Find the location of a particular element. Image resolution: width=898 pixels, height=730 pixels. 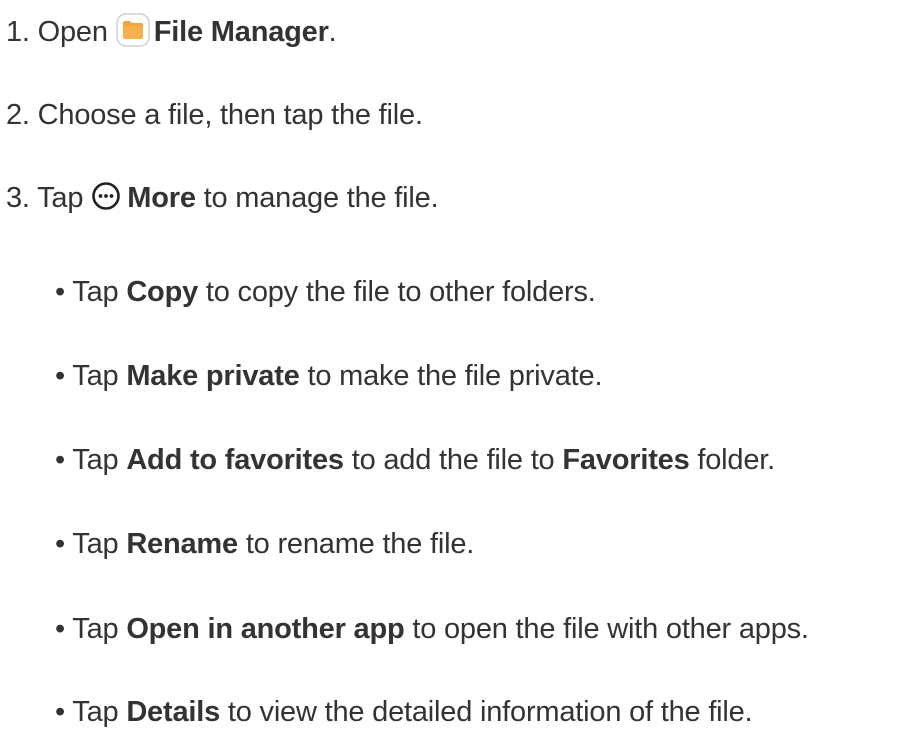

step-2: 2. Choose a file, then tap the file. is located at coordinates (214, 115).